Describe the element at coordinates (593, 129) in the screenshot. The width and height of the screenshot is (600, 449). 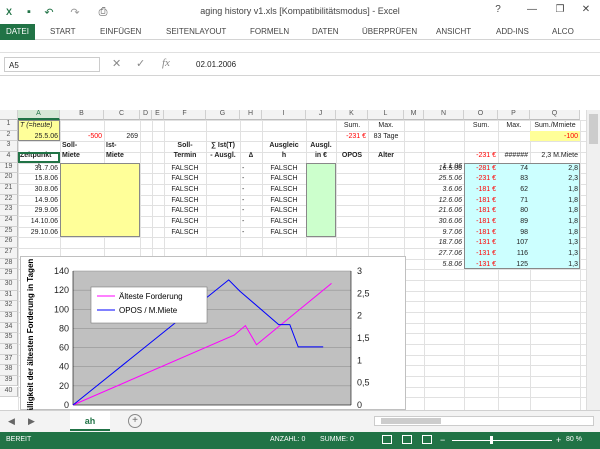
I see `scroll-thumb` at that location.